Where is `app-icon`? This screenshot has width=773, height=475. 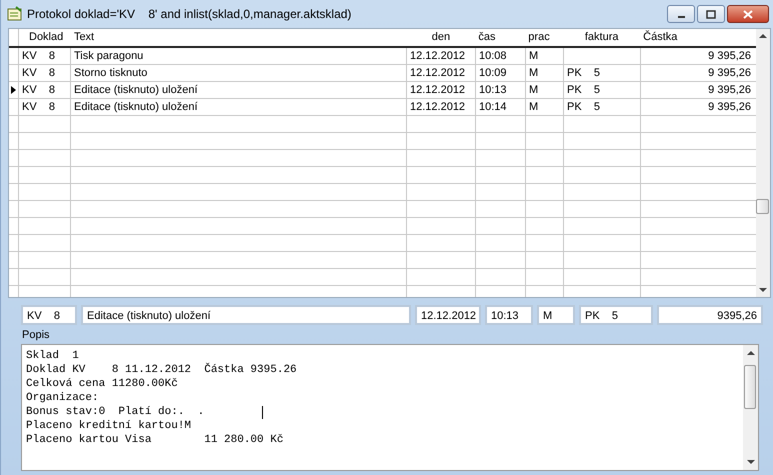
app-icon is located at coordinates (15, 14).